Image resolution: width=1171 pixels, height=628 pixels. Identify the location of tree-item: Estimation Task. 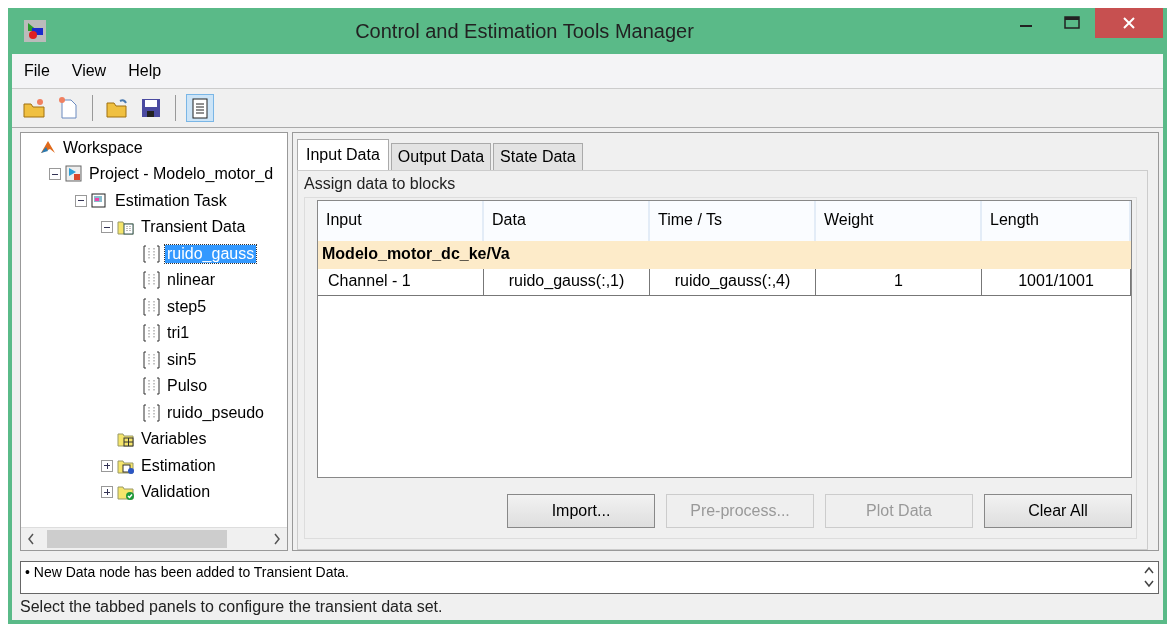
(171, 200).